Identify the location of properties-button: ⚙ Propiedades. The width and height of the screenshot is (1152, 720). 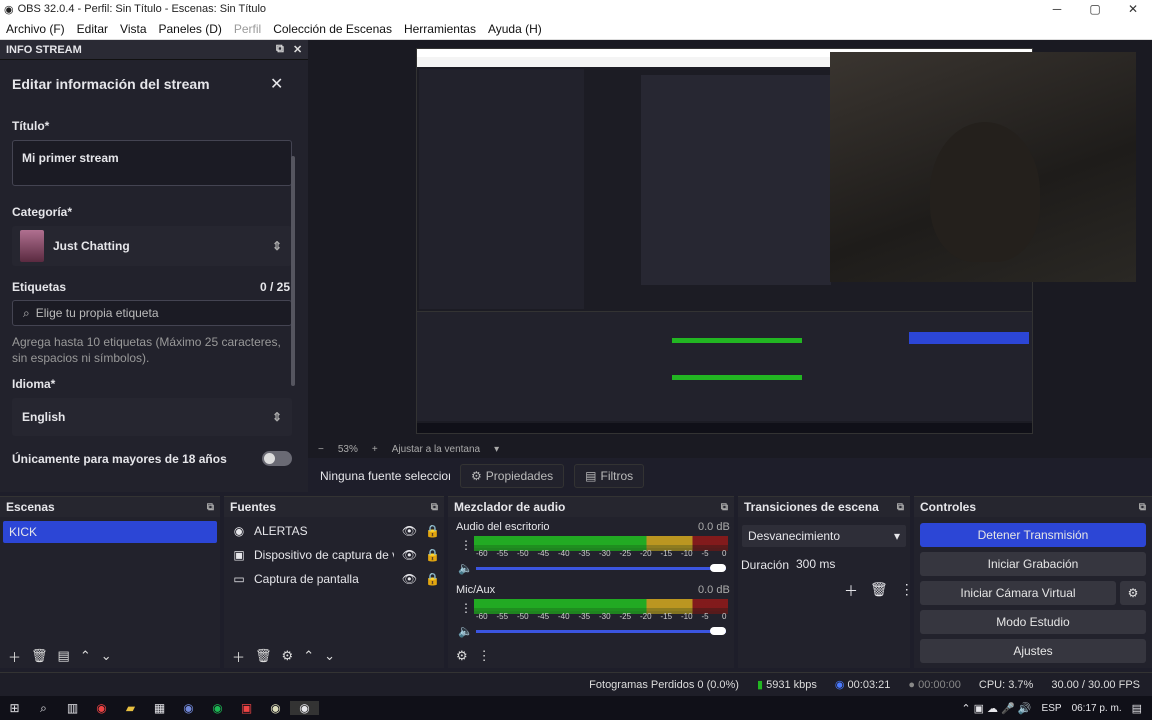
(512, 476).